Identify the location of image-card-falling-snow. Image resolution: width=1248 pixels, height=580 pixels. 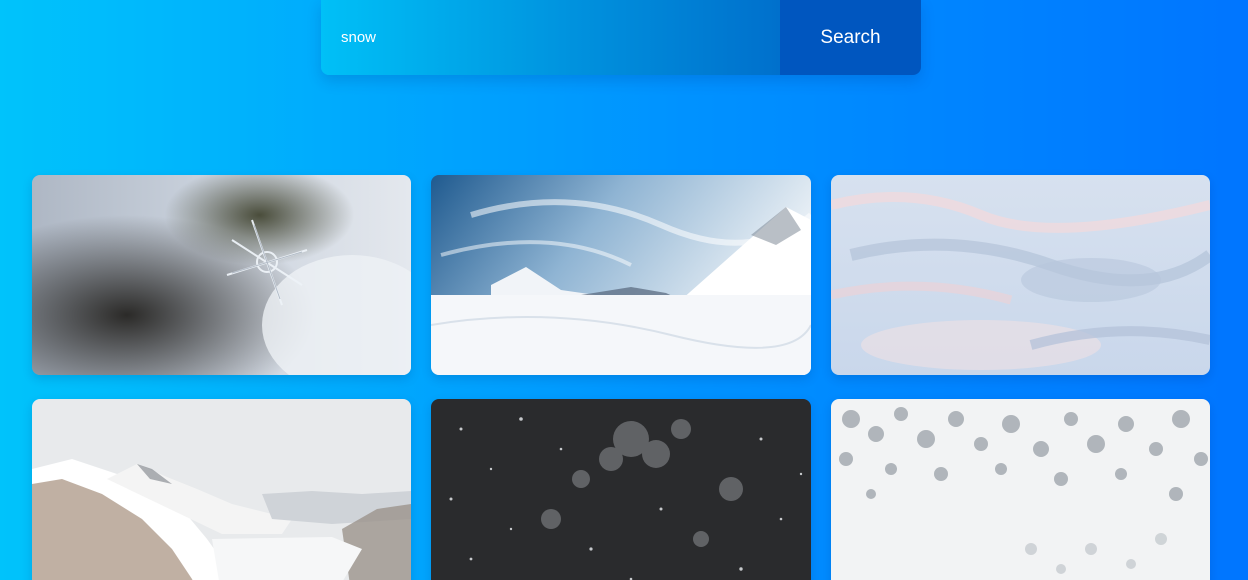
(621, 489).